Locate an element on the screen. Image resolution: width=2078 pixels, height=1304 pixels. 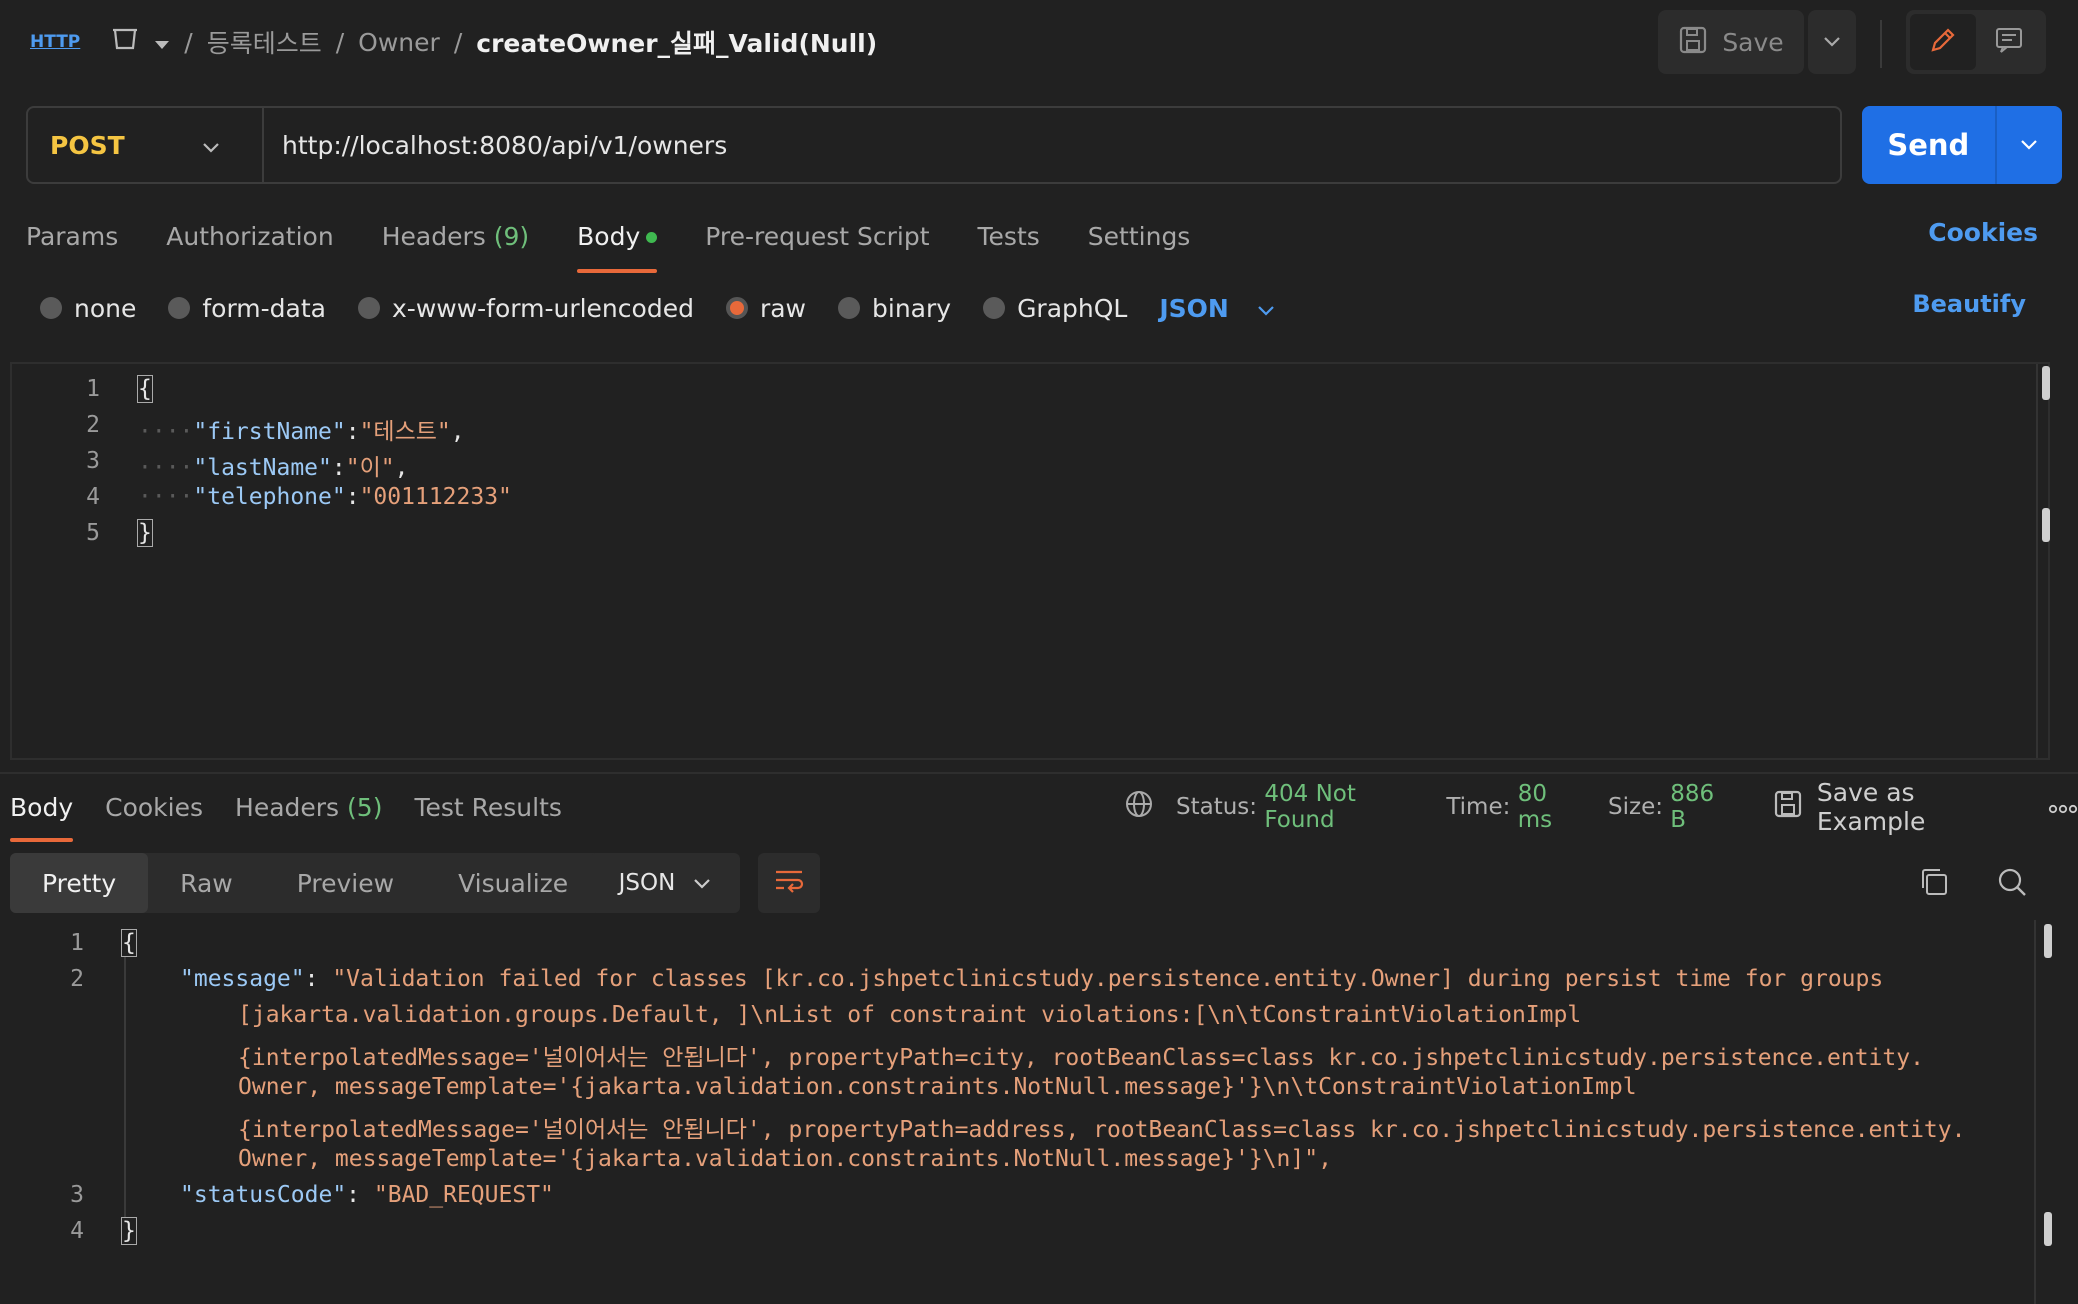
save-as-example-button: Save as Example is located at coordinates (1893, 807).